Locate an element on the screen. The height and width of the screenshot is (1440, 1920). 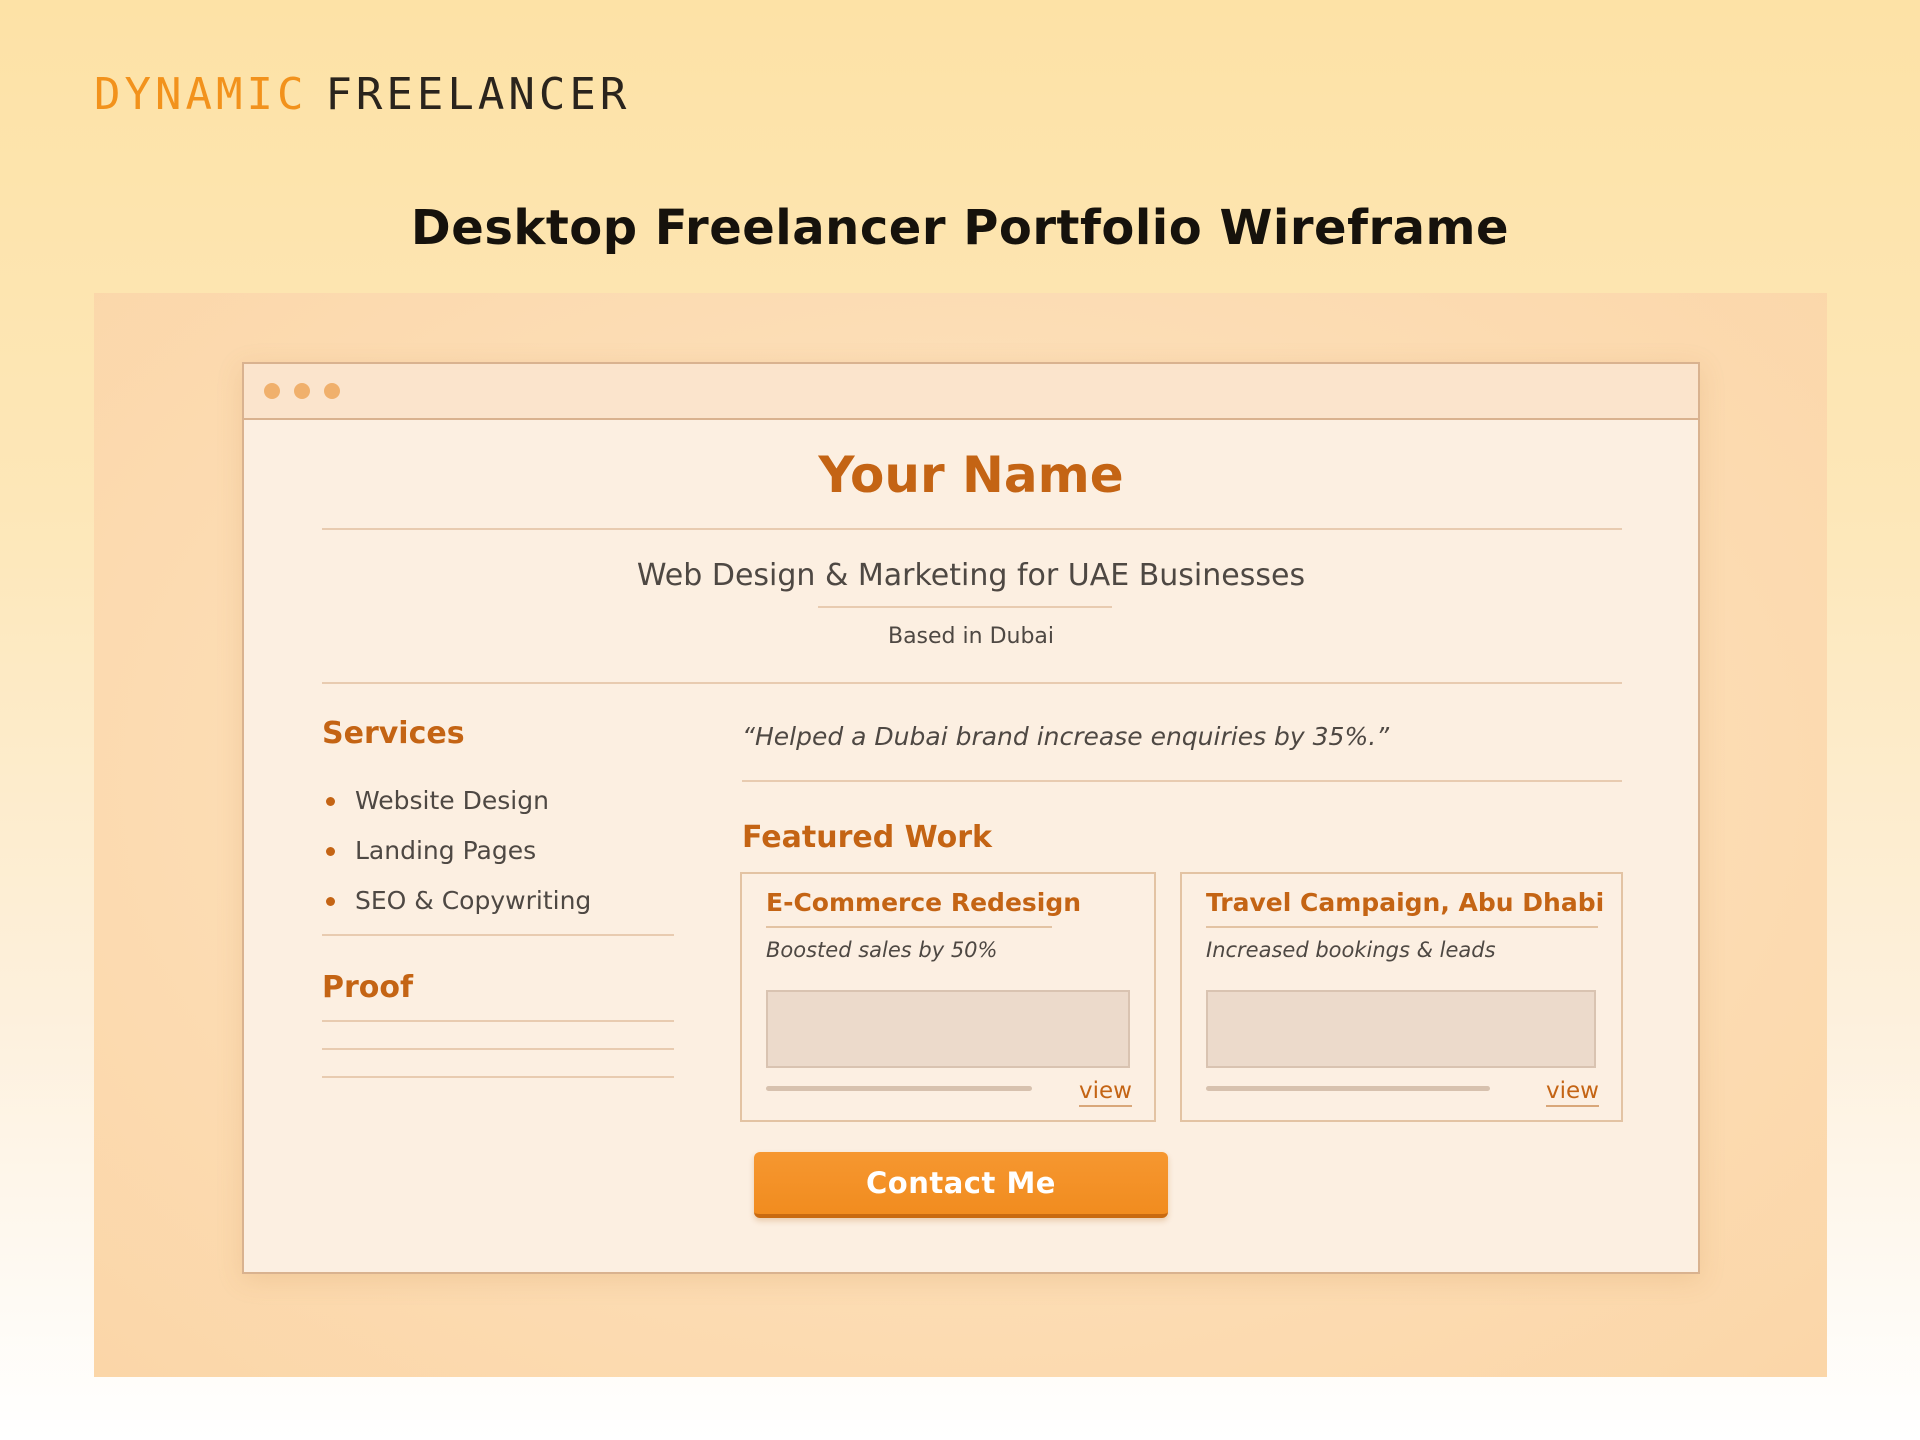
services-heading: Services is located at coordinates (393, 733).